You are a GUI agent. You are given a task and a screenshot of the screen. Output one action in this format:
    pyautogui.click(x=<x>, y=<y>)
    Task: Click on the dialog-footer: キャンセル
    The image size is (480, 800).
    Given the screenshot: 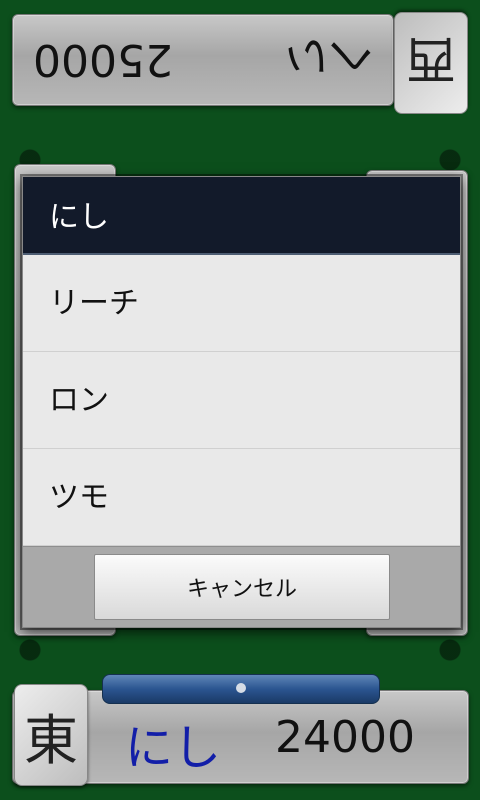 What is the action you would take?
    pyautogui.click(x=241, y=586)
    